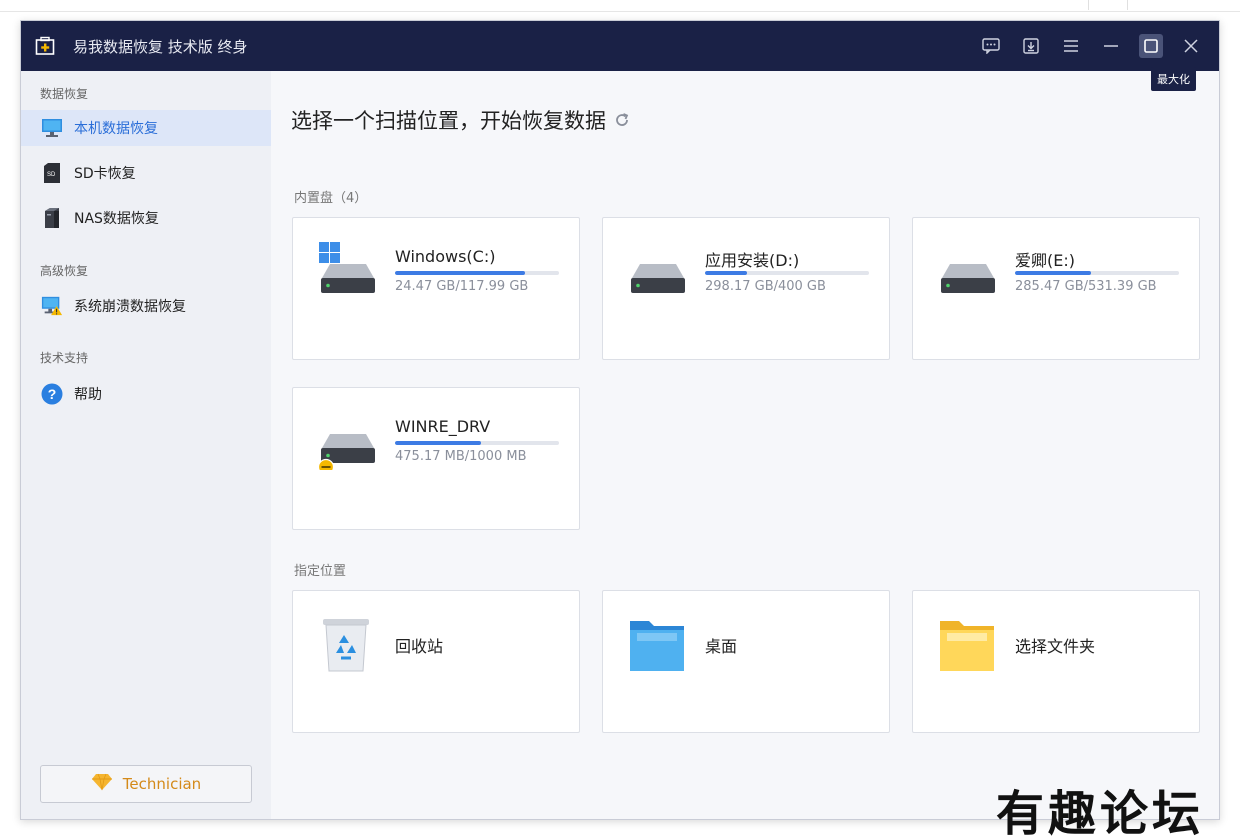  What do you see at coordinates (765, 286) in the screenshot?
I see `drive-size: 298.17 GB/400 GB` at bounding box center [765, 286].